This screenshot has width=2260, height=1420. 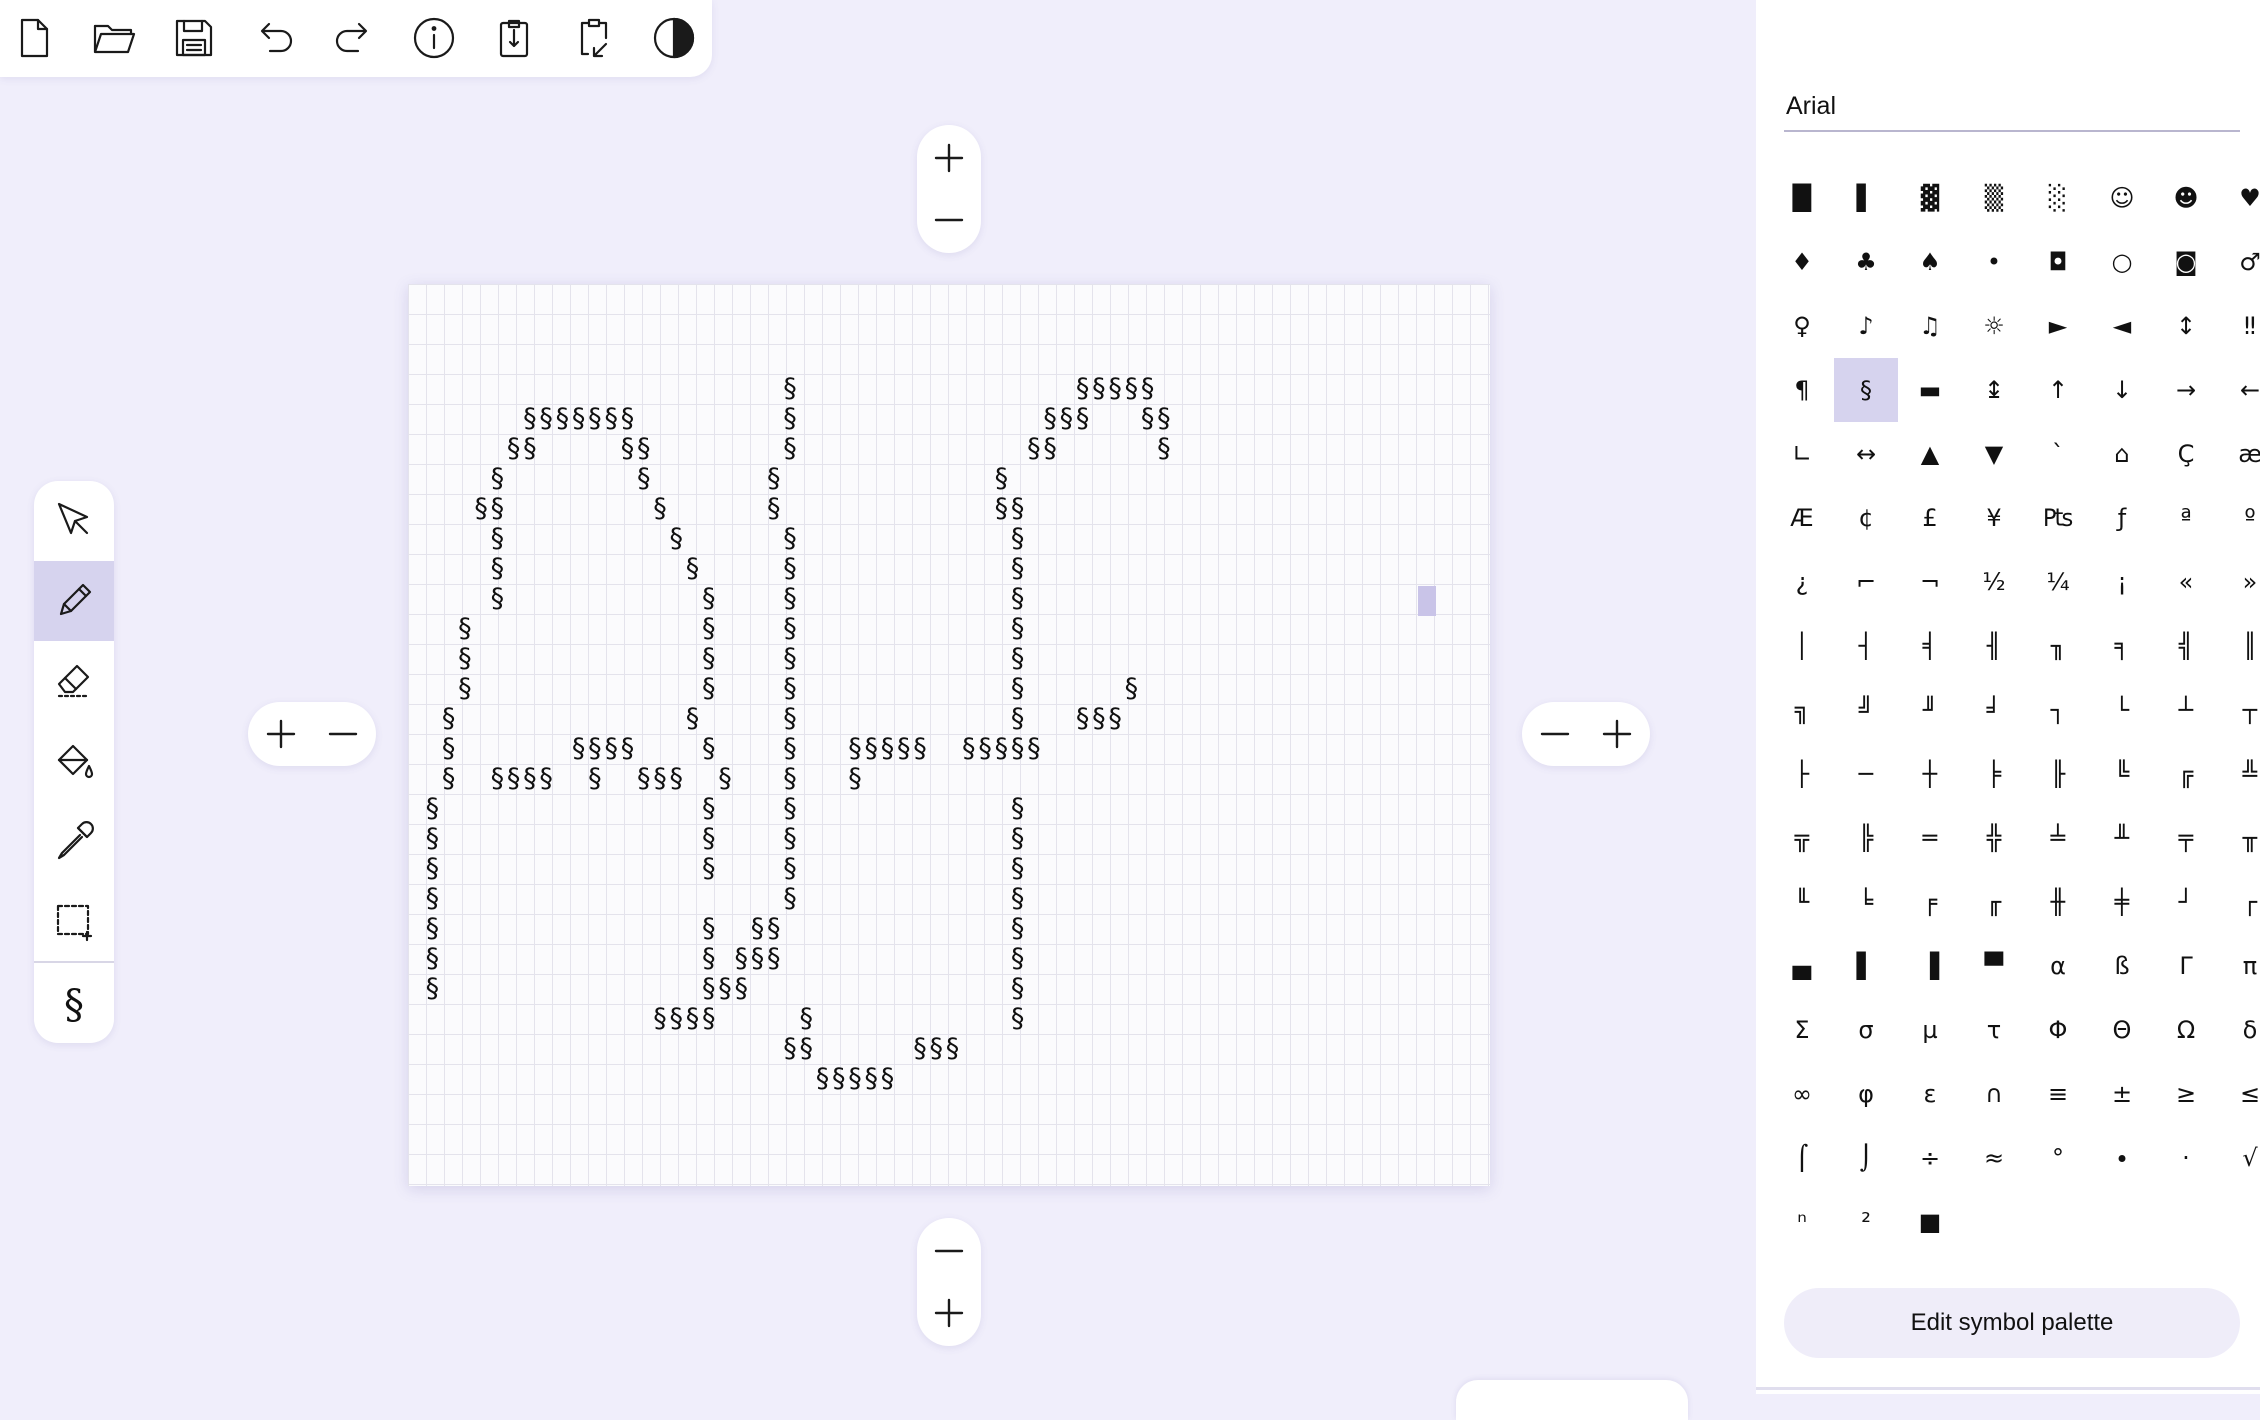 What do you see at coordinates (1994, 838) in the screenshot?
I see `symbol-cell: ╬` at bounding box center [1994, 838].